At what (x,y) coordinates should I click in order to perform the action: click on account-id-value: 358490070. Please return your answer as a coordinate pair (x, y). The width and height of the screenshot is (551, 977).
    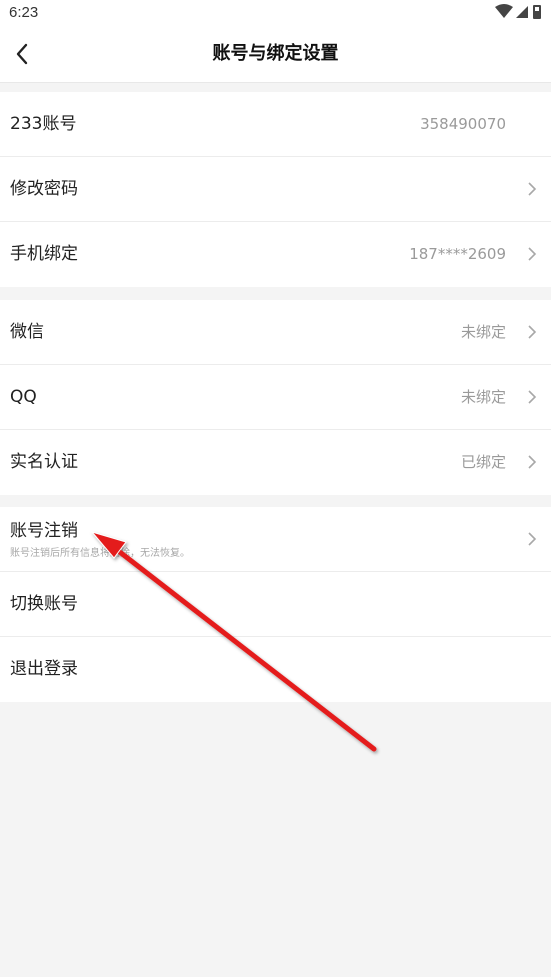
    Looking at the image, I should click on (463, 124).